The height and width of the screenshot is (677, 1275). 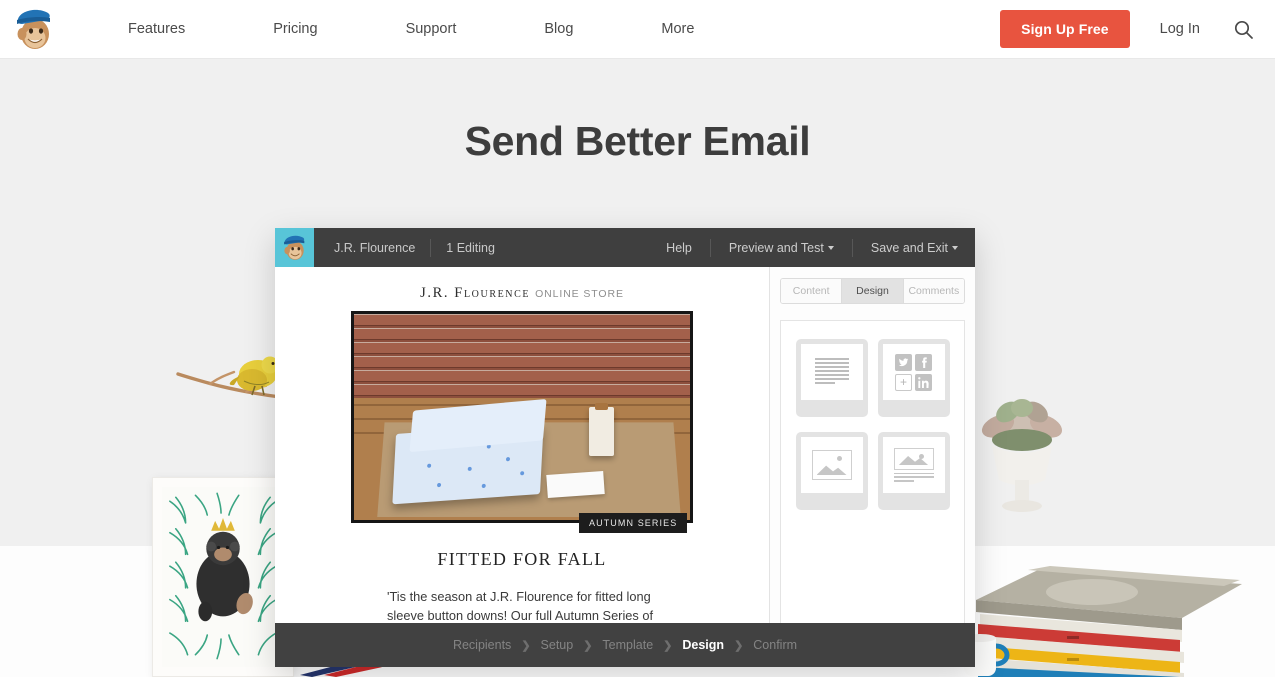 What do you see at coordinates (576, 484) in the screenshot?
I see `product-tag` at bounding box center [576, 484].